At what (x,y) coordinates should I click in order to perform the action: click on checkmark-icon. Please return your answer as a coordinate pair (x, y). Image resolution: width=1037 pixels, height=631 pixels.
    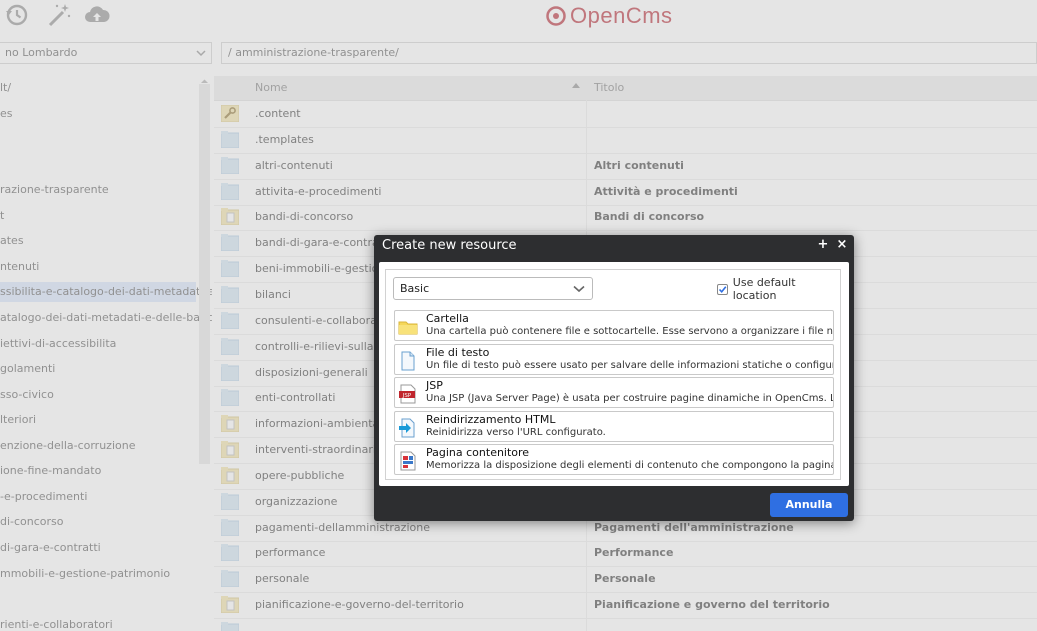
    Looking at the image, I should click on (722, 289).